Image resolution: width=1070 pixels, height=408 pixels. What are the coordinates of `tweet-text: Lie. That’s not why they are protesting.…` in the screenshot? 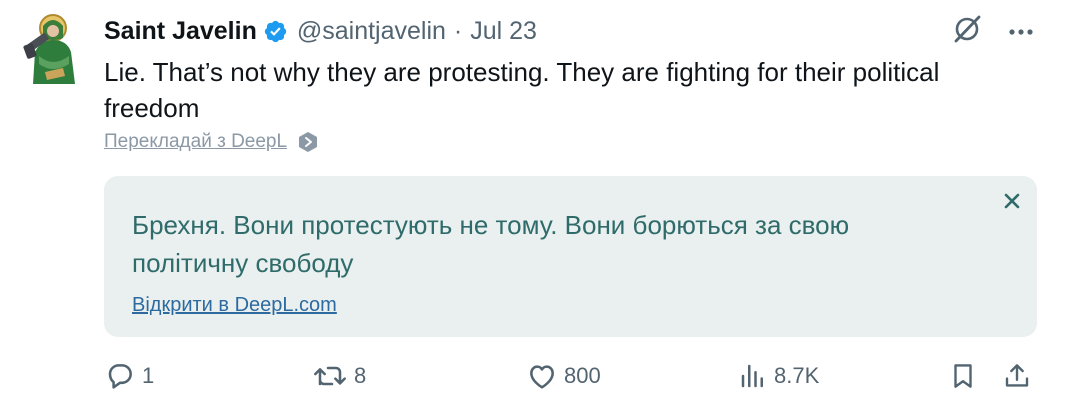 It's located at (522, 90).